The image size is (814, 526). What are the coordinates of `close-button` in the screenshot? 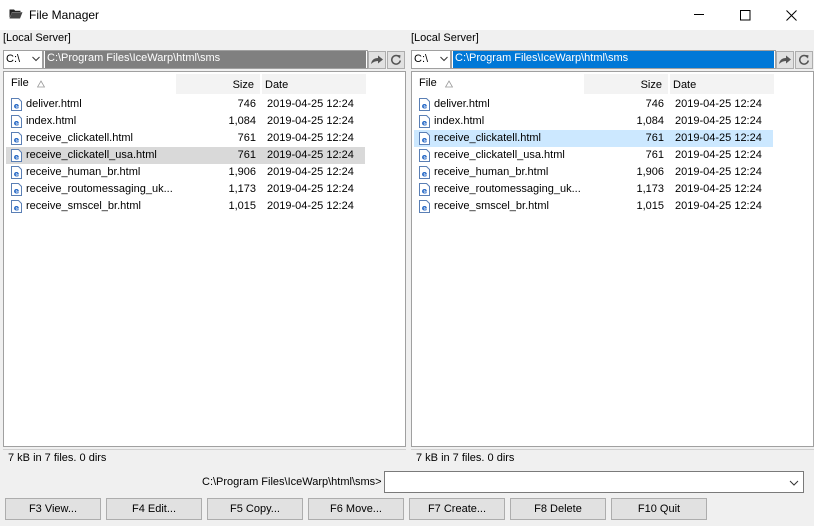 It's located at (791, 15).